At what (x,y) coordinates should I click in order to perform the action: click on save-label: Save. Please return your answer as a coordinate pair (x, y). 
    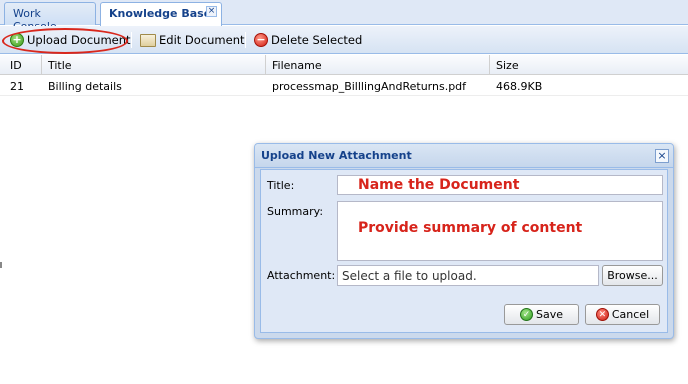
    Looking at the image, I should click on (549, 314).